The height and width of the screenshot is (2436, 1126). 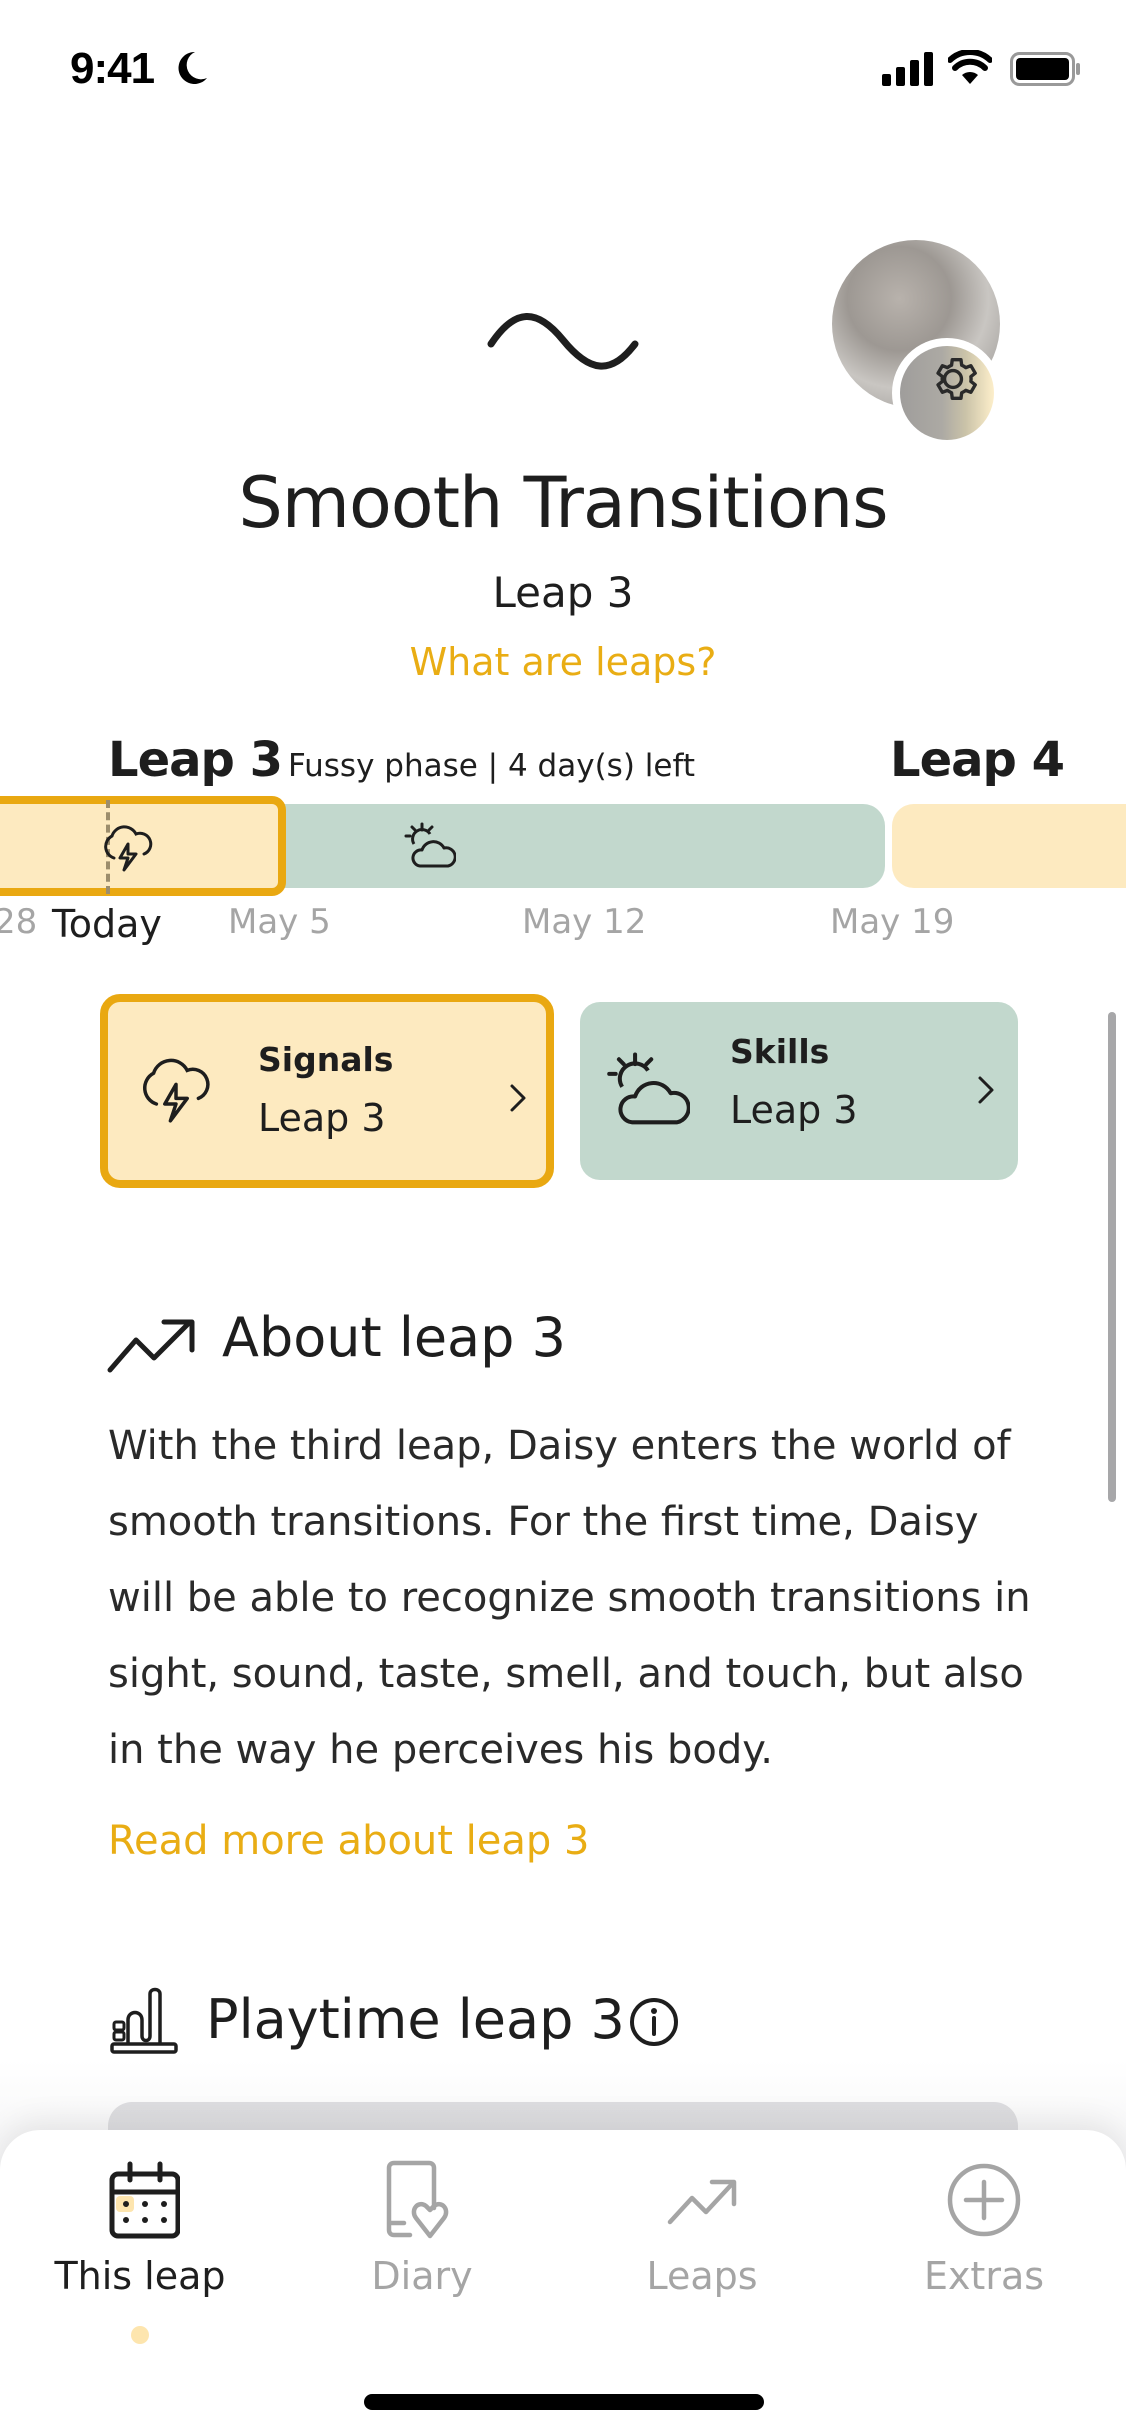 I want to click on timeline-segment-next-leap, so click(x=1009, y=846).